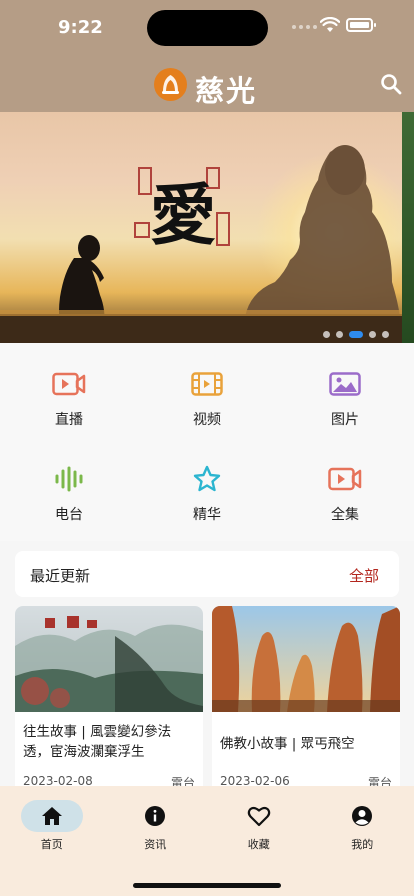  What do you see at coordinates (51, 816) in the screenshot?
I see `home-icon` at bounding box center [51, 816].